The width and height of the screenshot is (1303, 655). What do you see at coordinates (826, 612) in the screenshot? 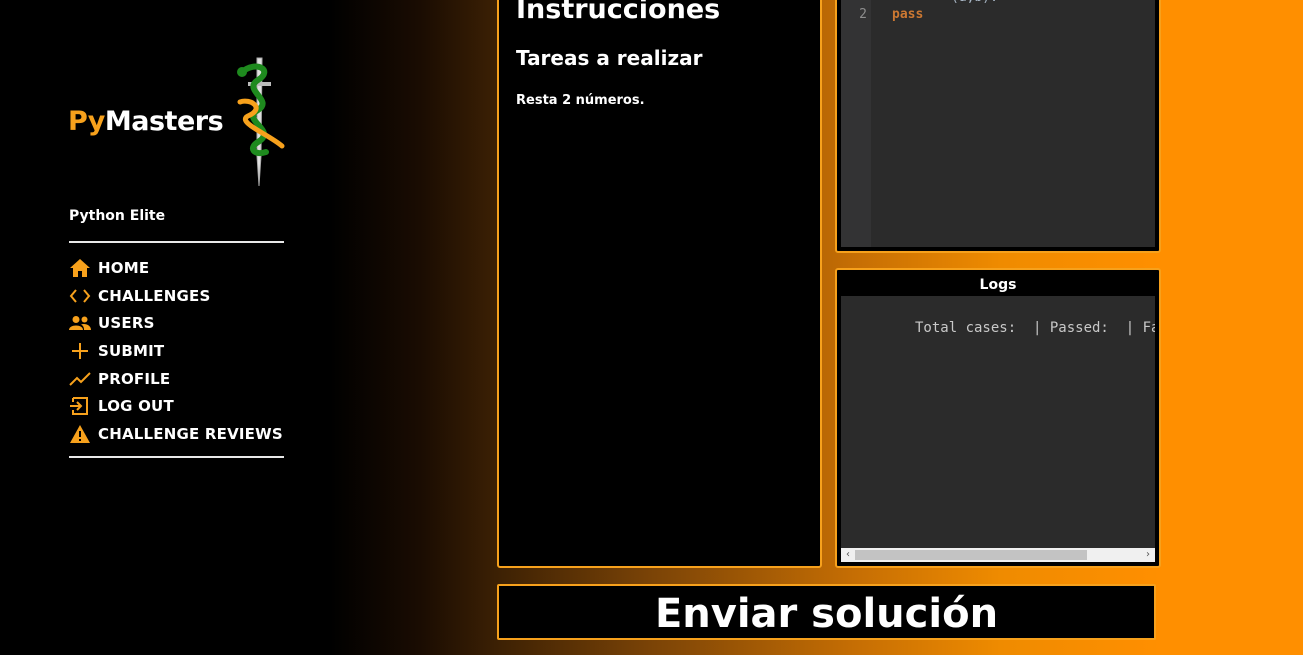
I see `submit-solution-button: Enviar solución` at bounding box center [826, 612].